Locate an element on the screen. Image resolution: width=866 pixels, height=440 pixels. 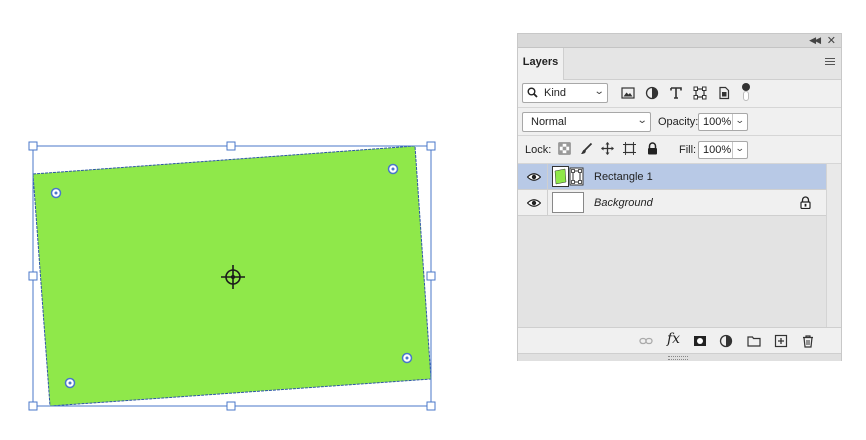
handle-middle-left is located at coordinates (33, 276).